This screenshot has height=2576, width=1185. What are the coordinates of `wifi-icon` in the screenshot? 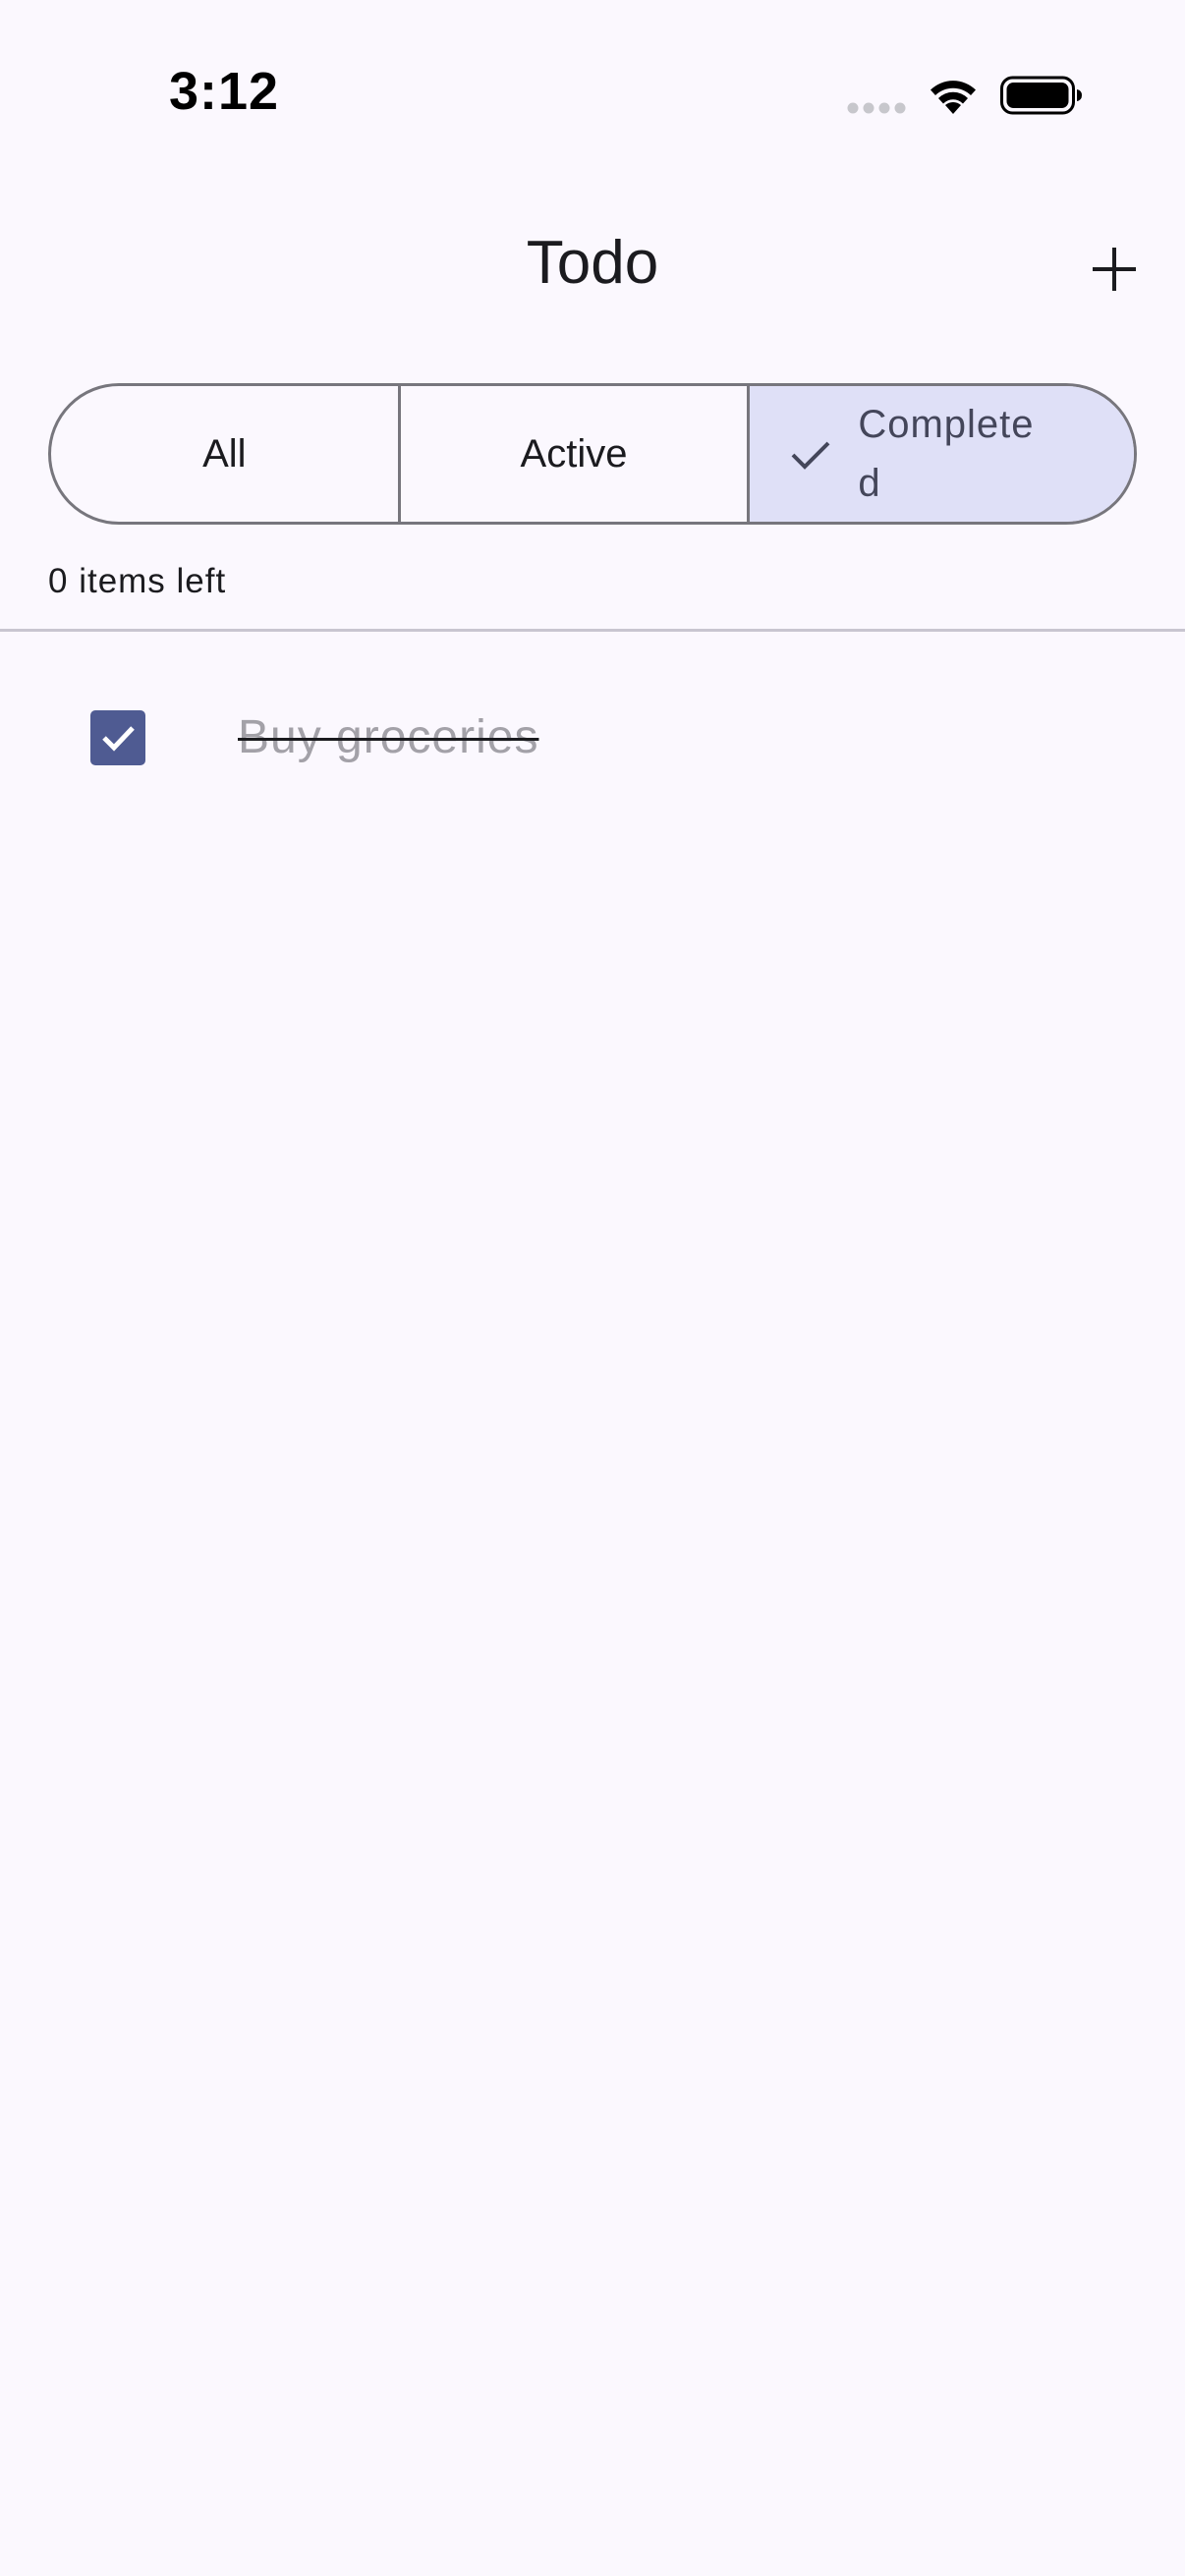 It's located at (954, 97).